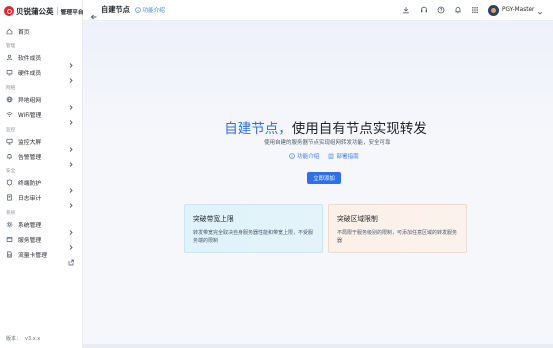 The height and width of the screenshot is (348, 553). Describe the element at coordinates (9, 72) in the screenshot. I see `device-icon` at that location.